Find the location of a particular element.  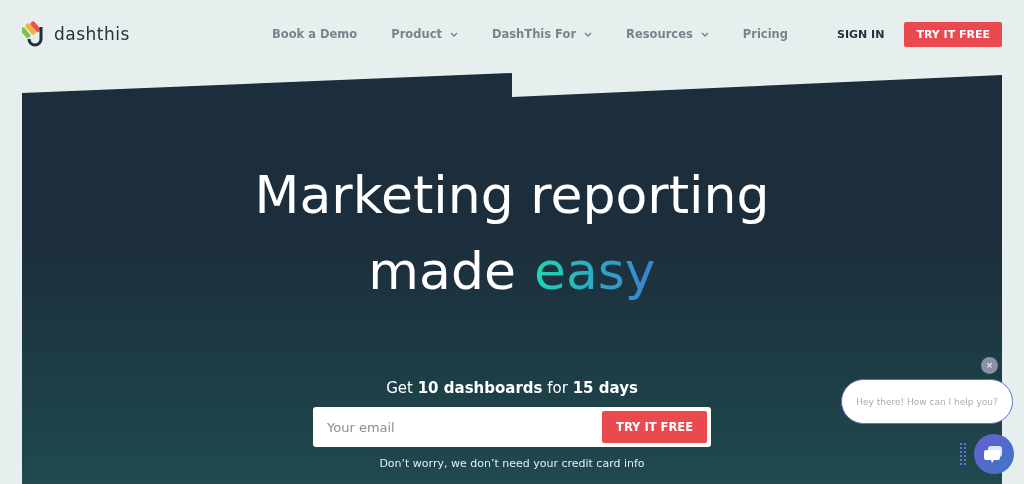

nav-link: Pricing is located at coordinates (765, 34).